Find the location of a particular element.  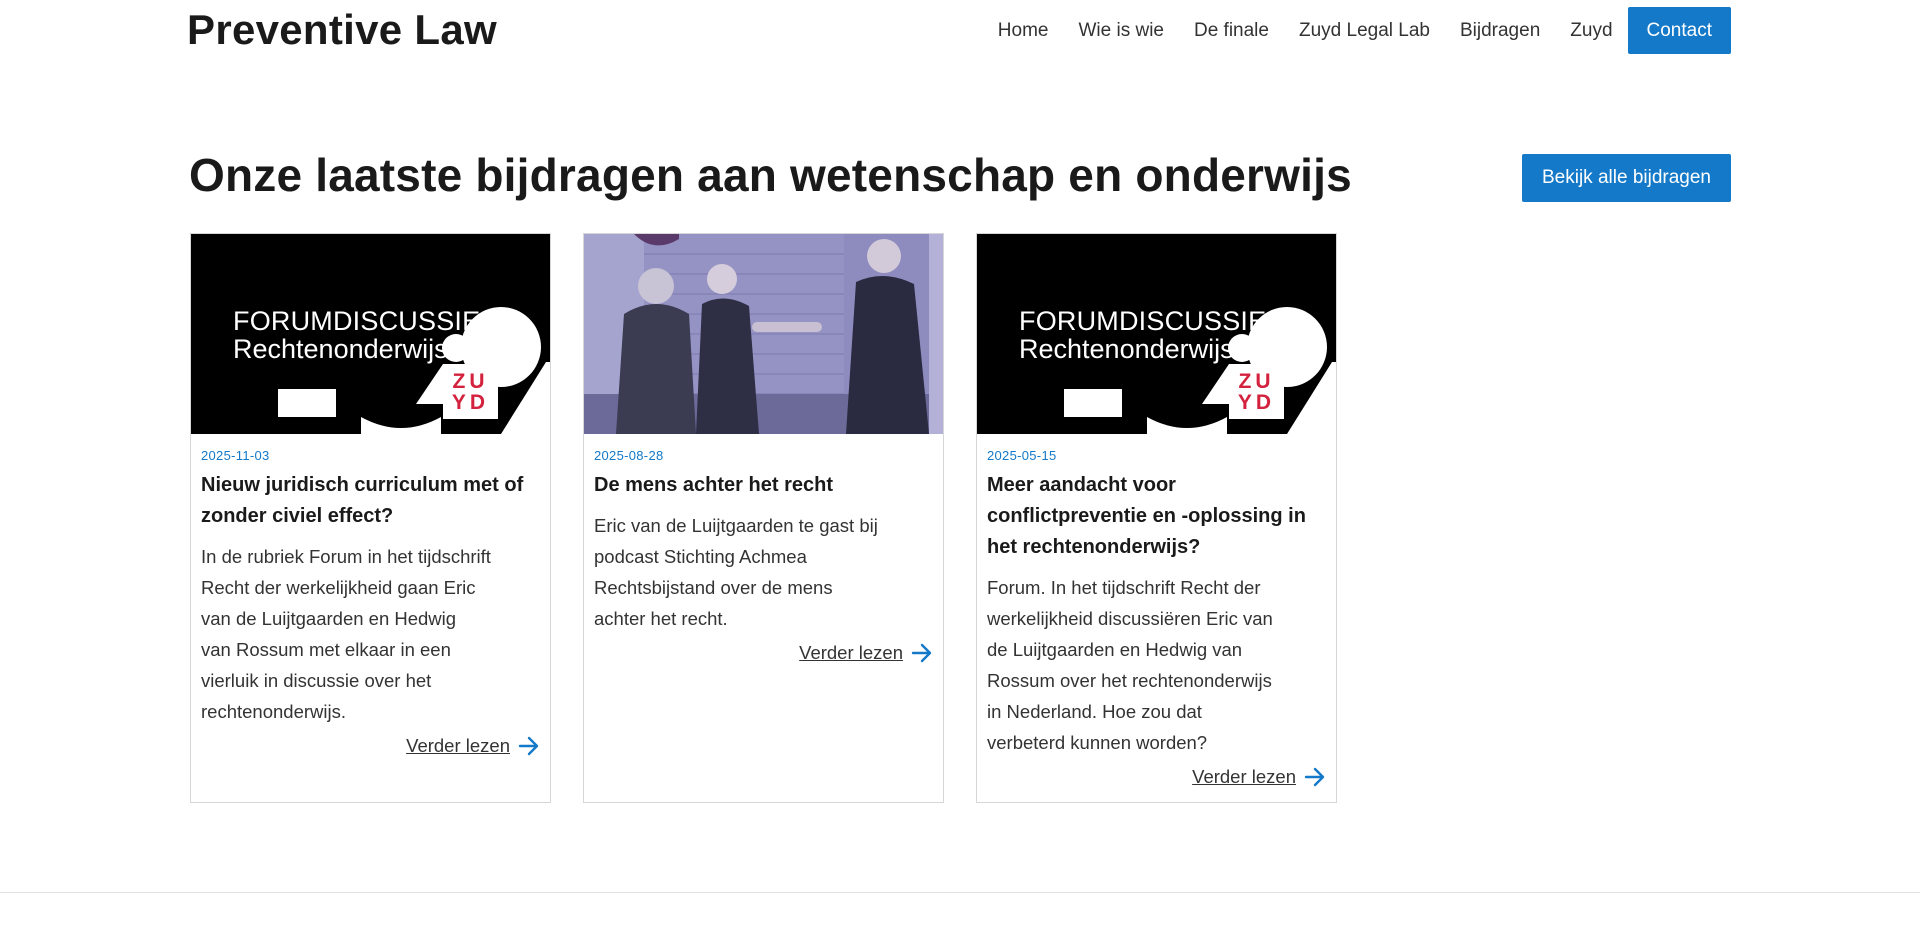

view-all-contributions-button: Bekijk alle bijdragen is located at coordinates (1626, 178).